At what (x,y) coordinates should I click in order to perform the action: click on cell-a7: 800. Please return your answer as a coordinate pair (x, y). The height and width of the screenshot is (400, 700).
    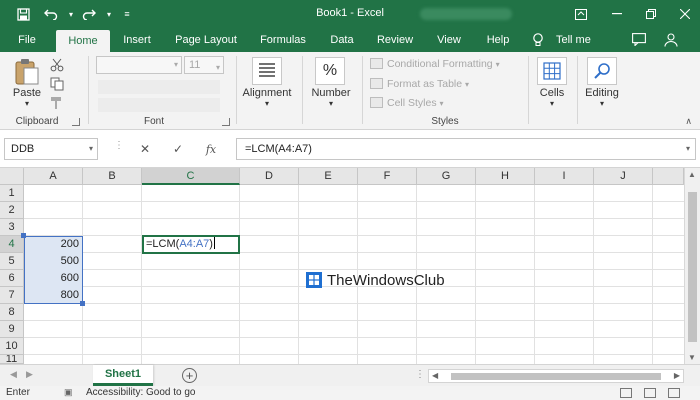
    Looking at the image, I should click on (53, 295).